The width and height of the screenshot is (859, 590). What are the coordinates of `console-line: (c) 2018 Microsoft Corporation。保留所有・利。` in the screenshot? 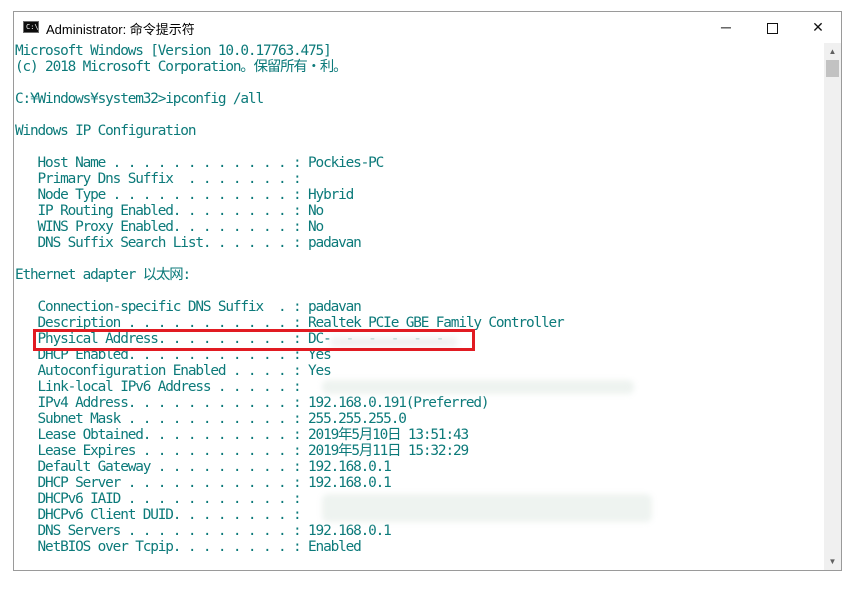 It's located at (181, 67).